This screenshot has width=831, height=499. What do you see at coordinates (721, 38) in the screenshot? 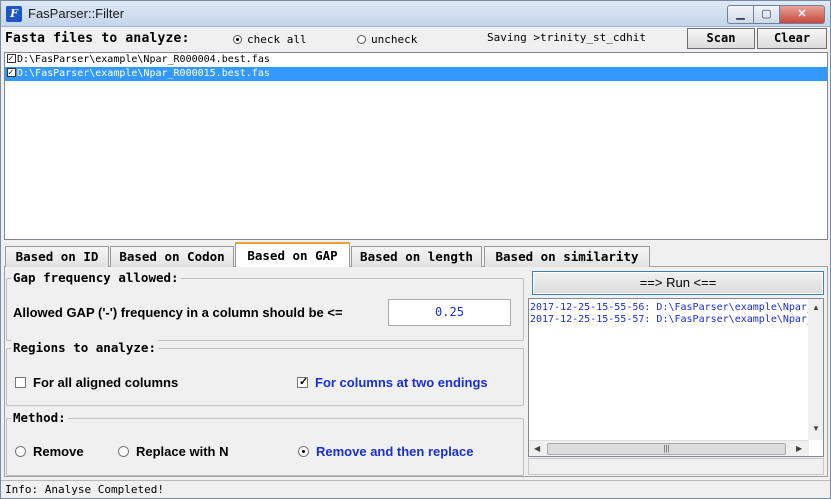
I see `scan-button: Scan` at bounding box center [721, 38].